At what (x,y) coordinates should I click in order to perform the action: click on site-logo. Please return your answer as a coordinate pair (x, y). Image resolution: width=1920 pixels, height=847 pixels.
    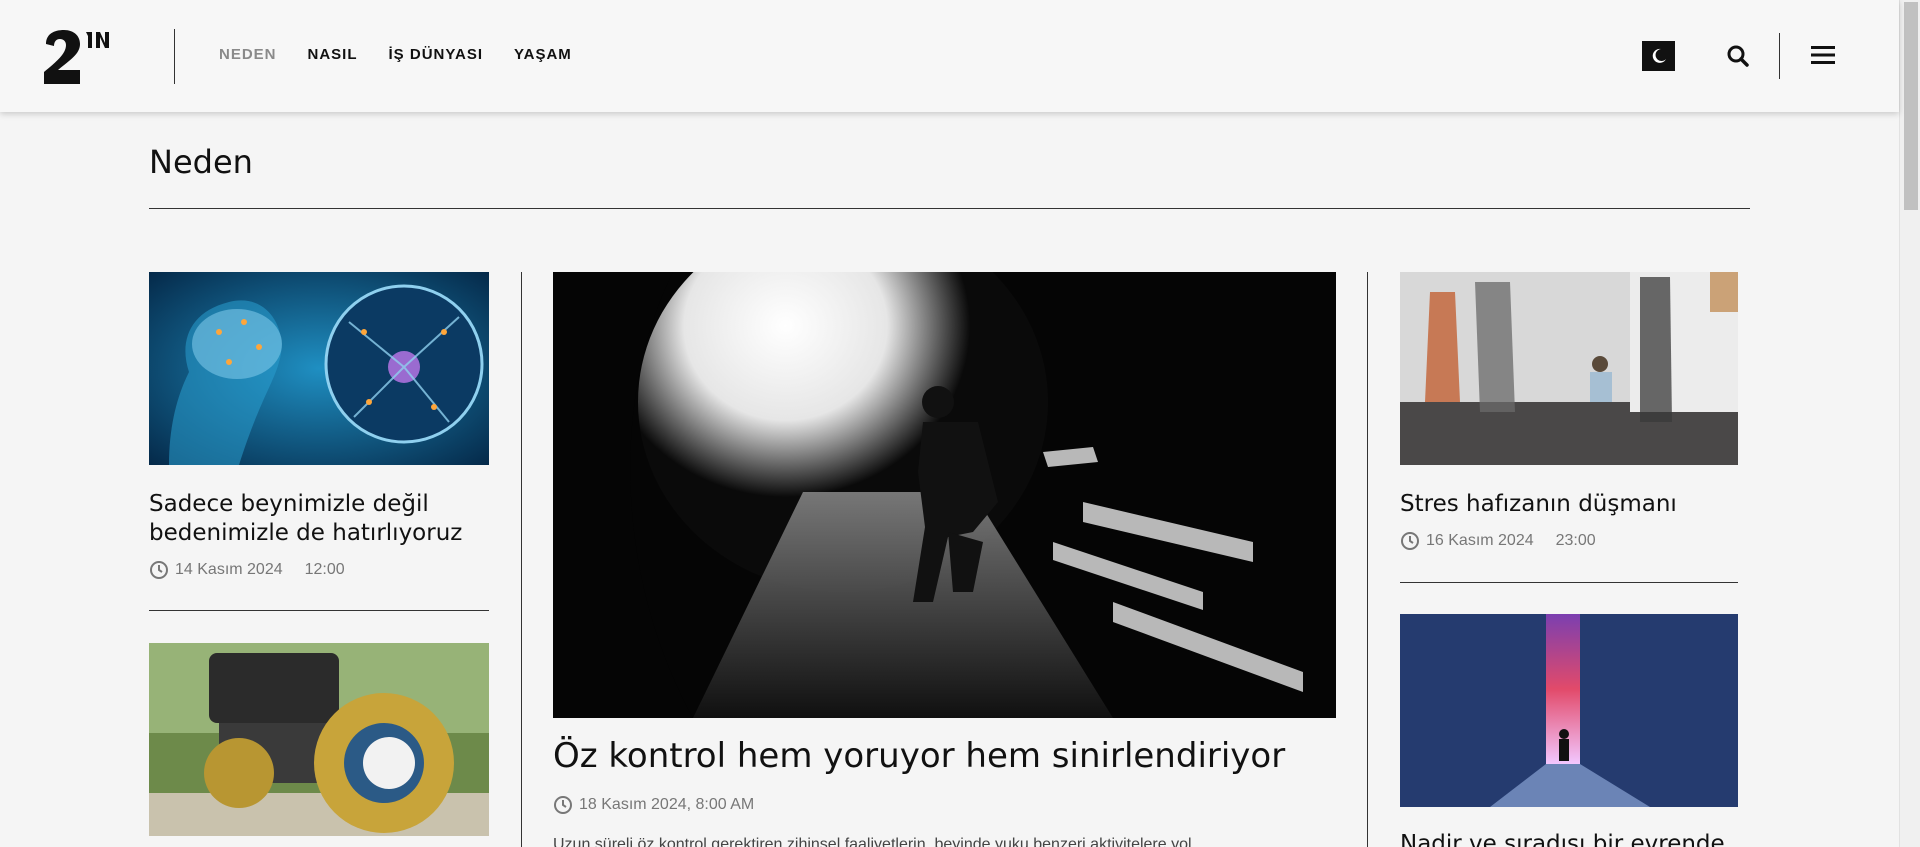
    Looking at the image, I should click on (79, 57).